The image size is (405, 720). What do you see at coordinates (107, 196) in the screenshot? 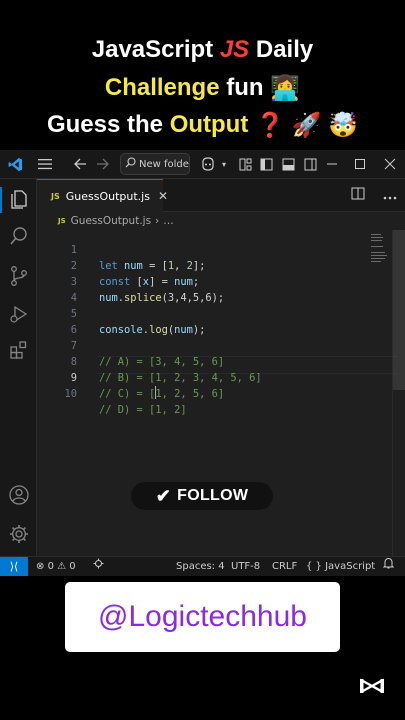
I see `tab-filename: GuessOutput.js` at bounding box center [107, 196].